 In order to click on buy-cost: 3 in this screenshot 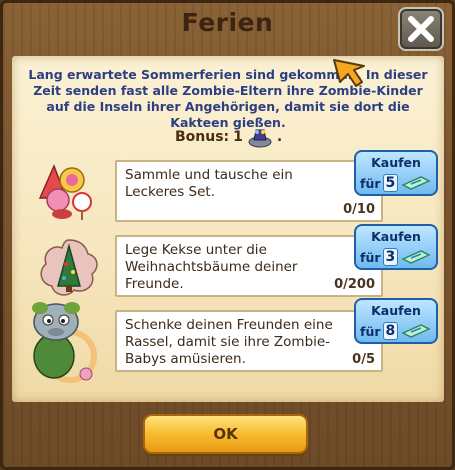, I will do `click(390, 257)`.